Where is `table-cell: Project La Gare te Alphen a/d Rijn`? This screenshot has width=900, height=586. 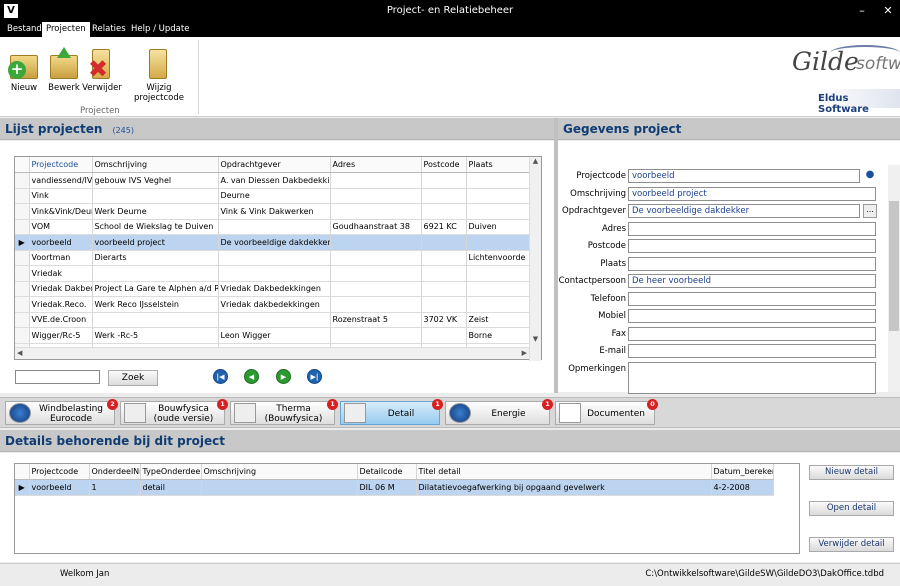 table-cell: Project La Gare te Alphen a/d Rijn is located at coordinates (155, 289).